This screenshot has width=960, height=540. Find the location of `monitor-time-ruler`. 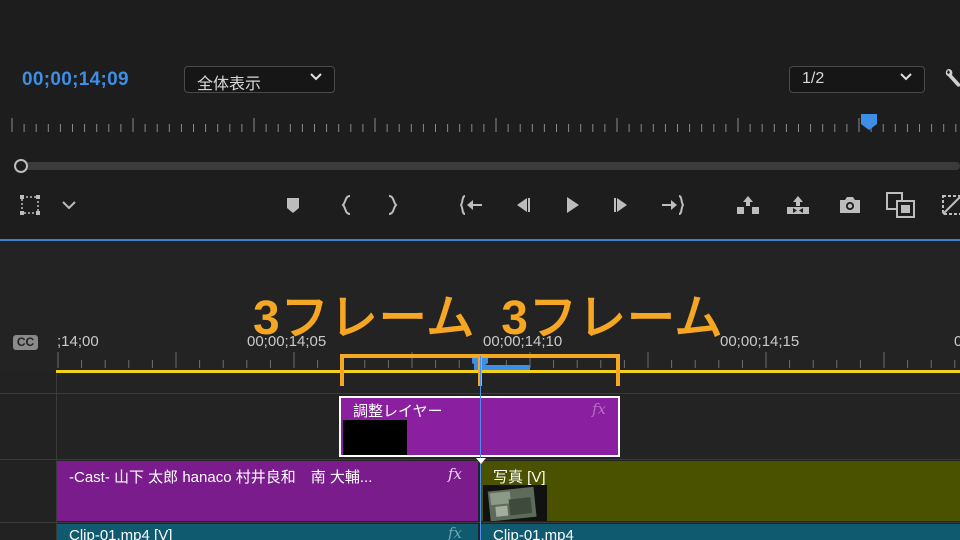

monitor-time-ruler is located at coordinates (480, 125).